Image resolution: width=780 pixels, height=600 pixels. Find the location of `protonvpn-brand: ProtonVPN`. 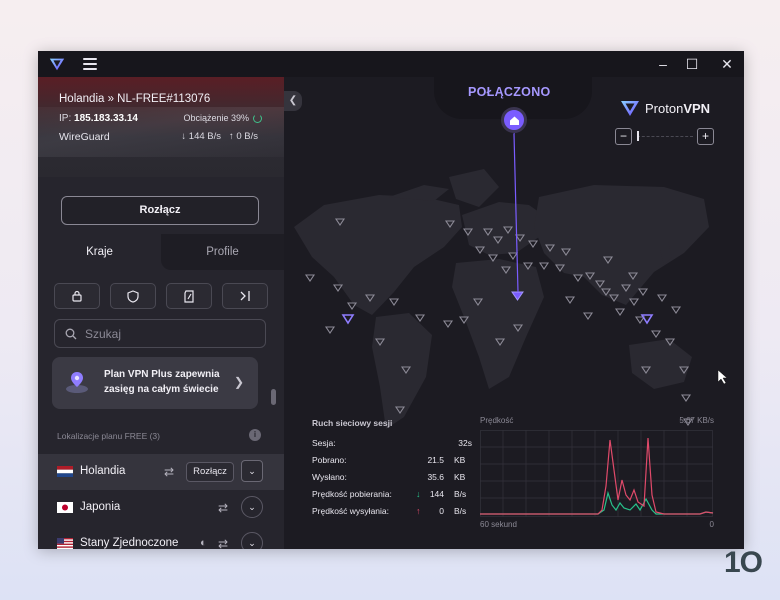

protonvpn-brand: ProtonVPN is located at coordinates (665, 108).